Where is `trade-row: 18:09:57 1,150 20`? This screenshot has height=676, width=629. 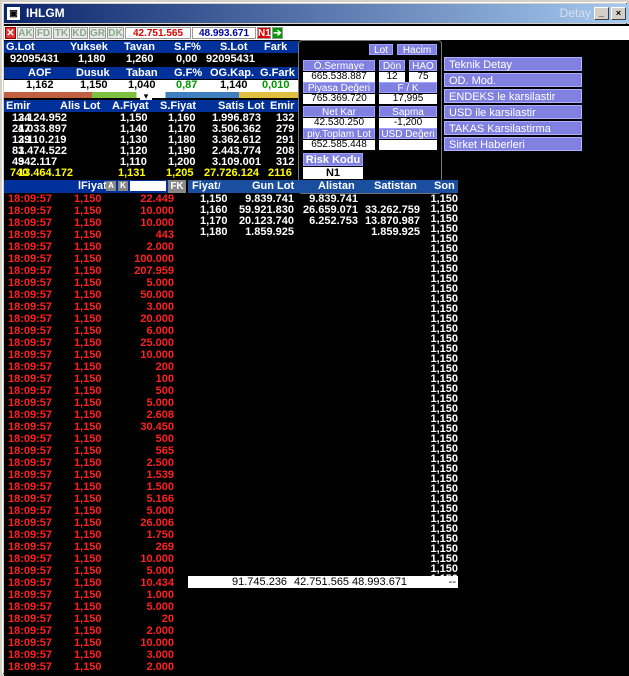
trade-row: 18:09:57 1,150 20 is located at coordinates (94, 619).